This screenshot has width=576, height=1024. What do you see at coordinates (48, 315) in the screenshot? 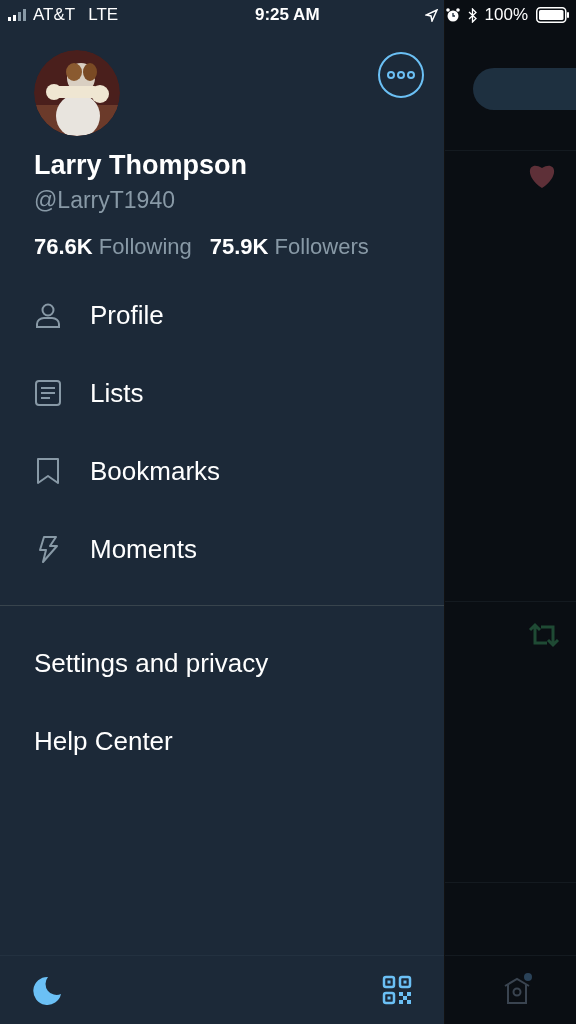
I see `person-icon` at bounding box center [48, 315].